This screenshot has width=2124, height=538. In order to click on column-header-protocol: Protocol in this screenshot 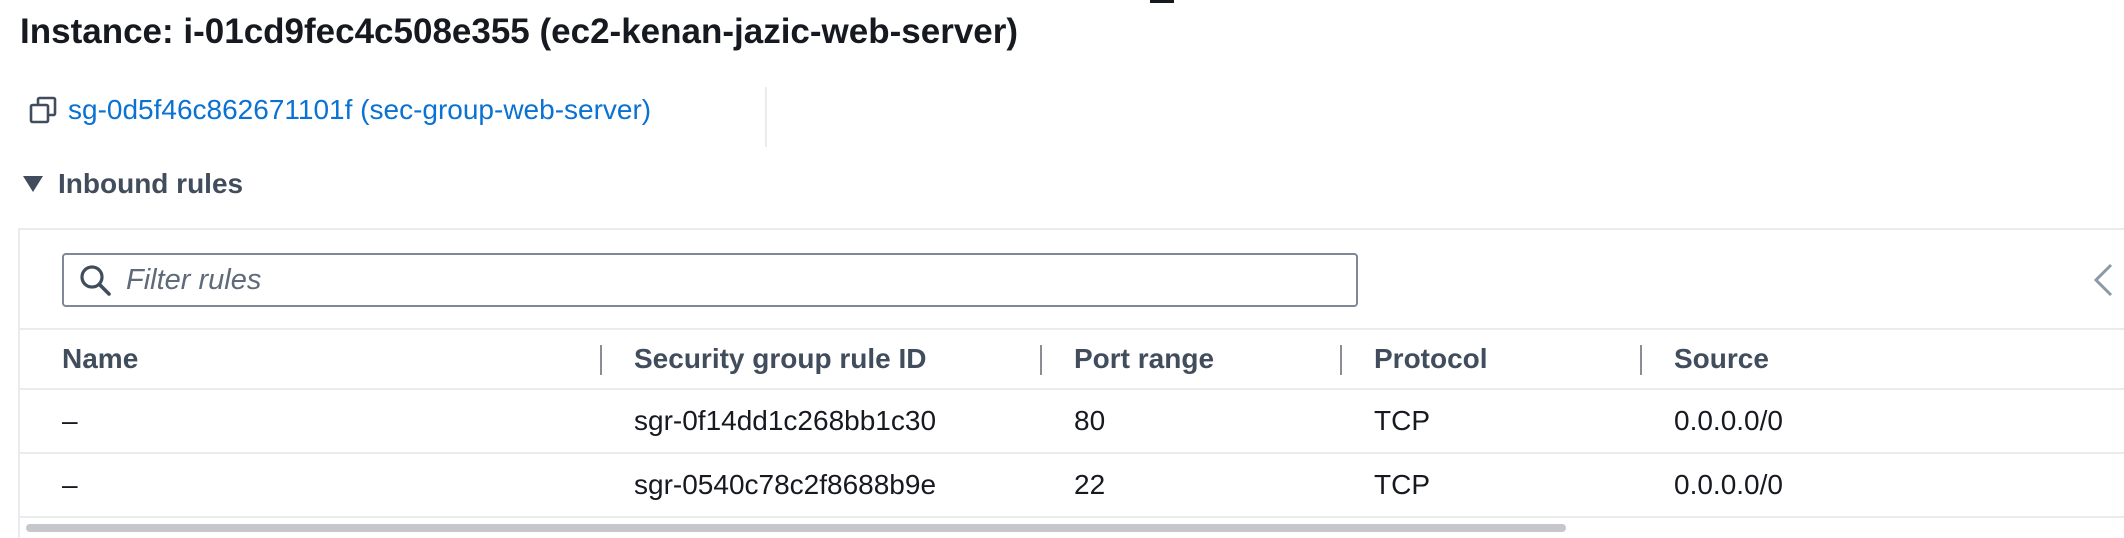, I will do `click(1431, 359)`.